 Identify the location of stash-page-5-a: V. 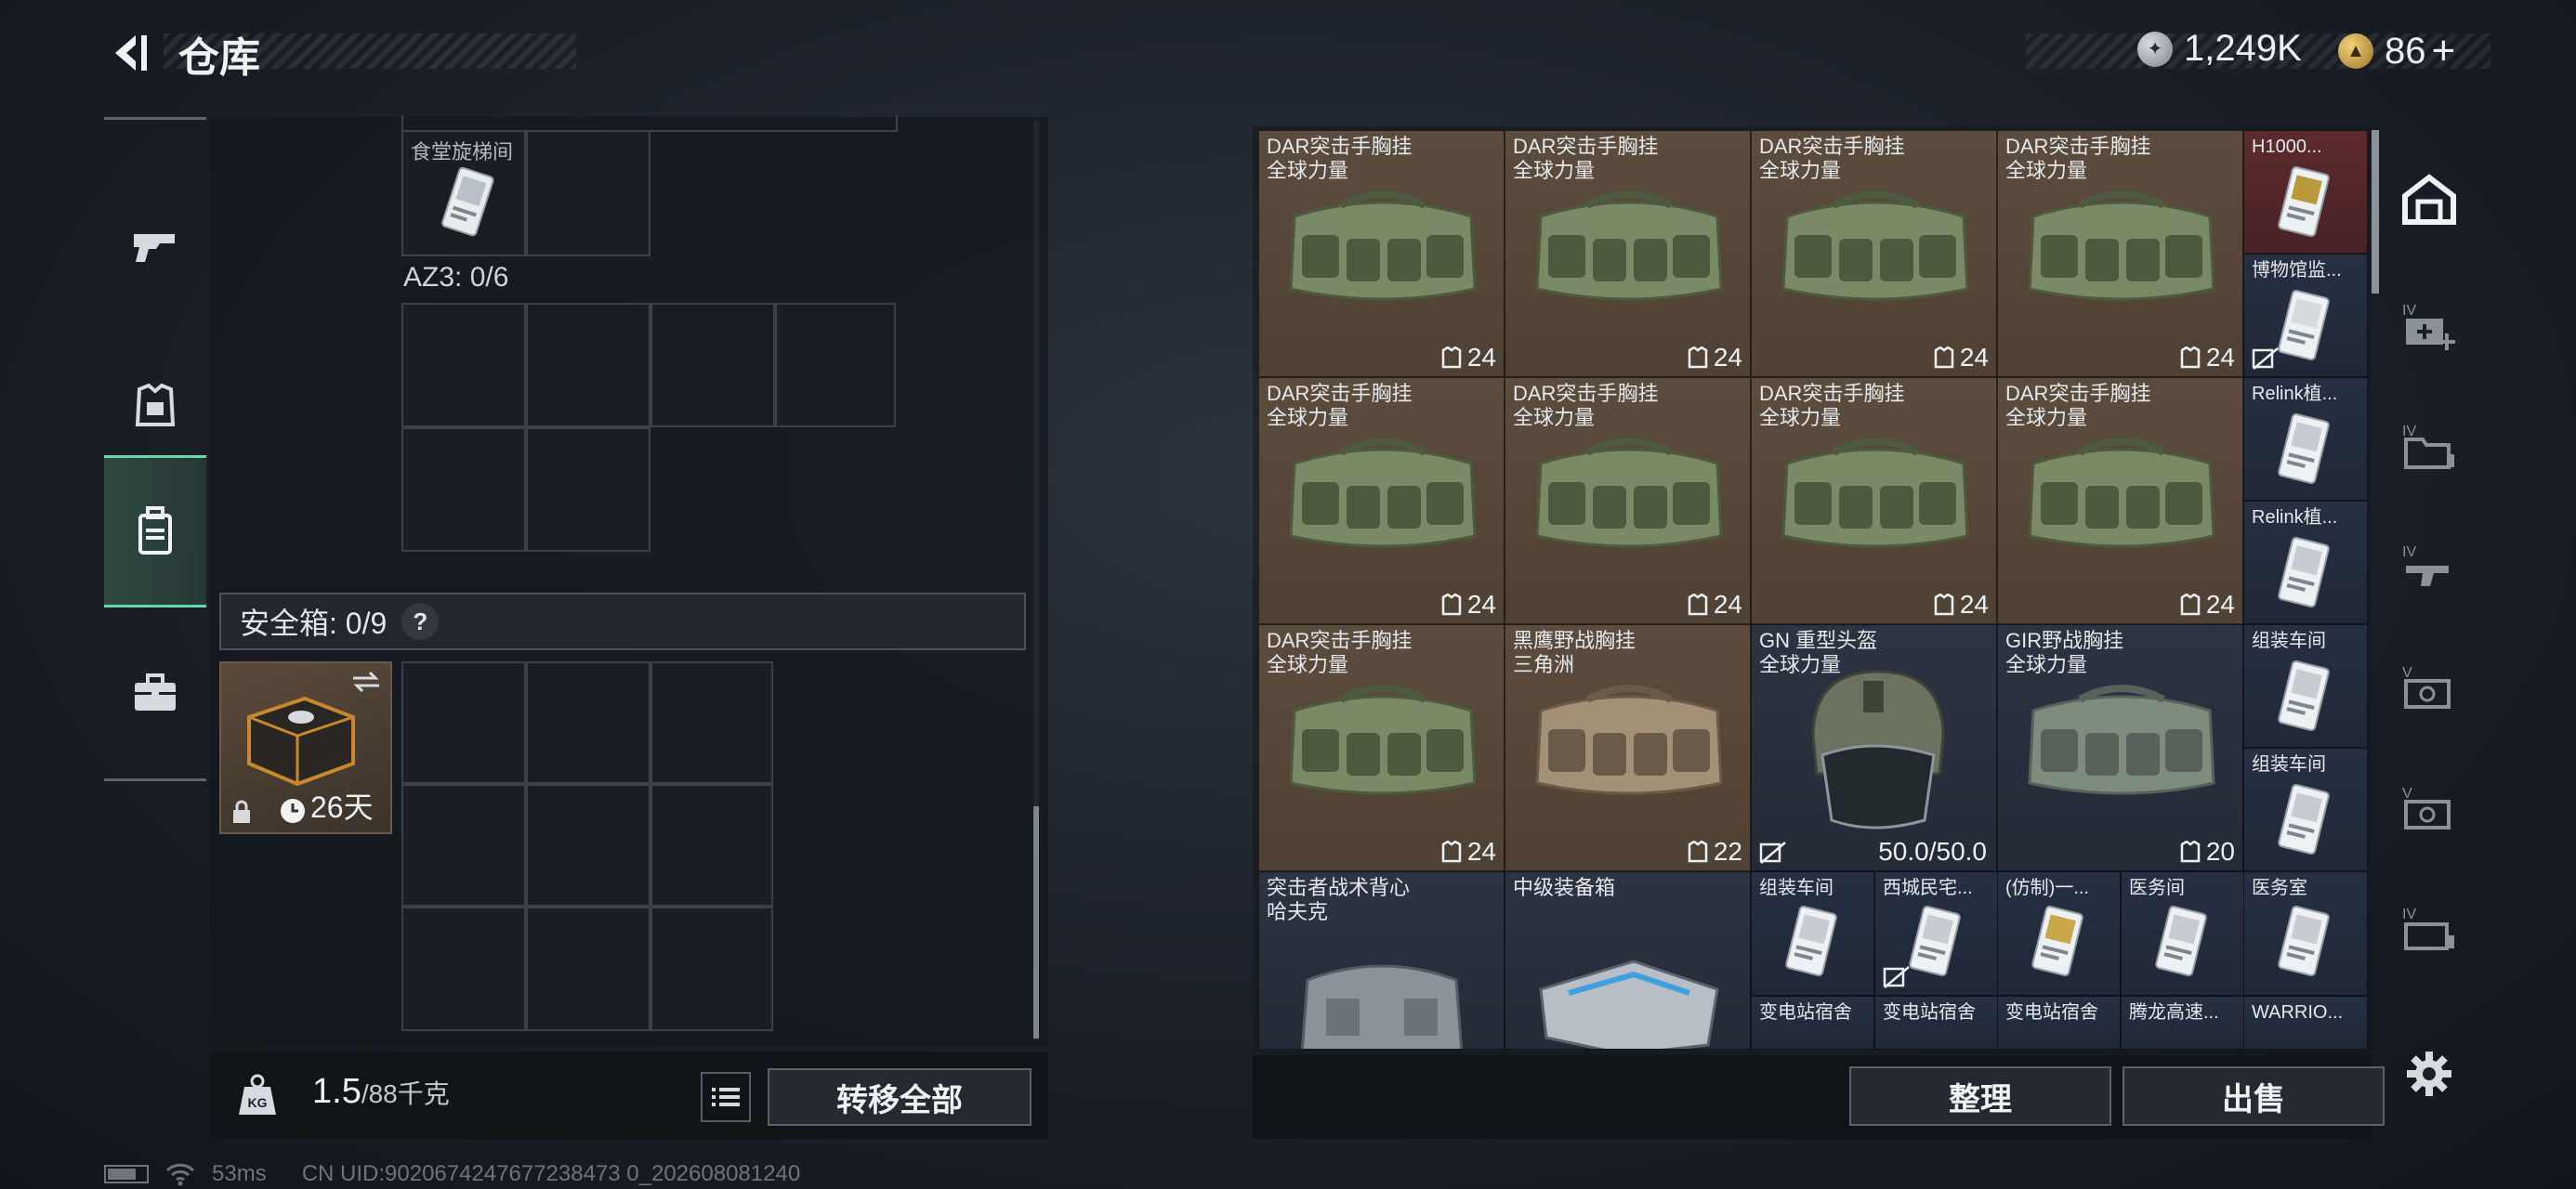
(2429, 688).